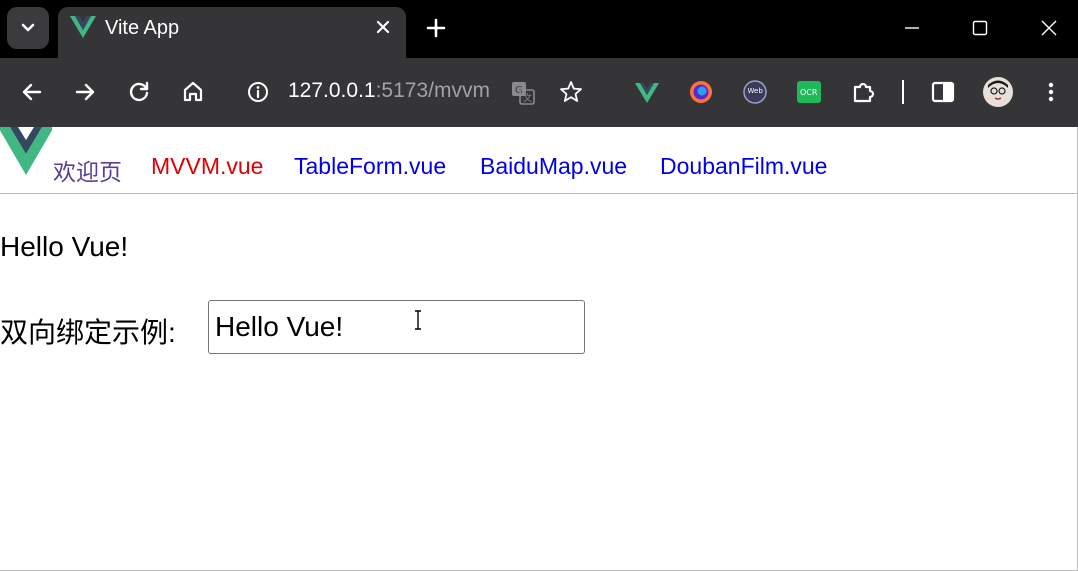 The height and width of the screenshot is (571, 1078). I want to click on message-text: Hello Vue!, so click(64, 246).